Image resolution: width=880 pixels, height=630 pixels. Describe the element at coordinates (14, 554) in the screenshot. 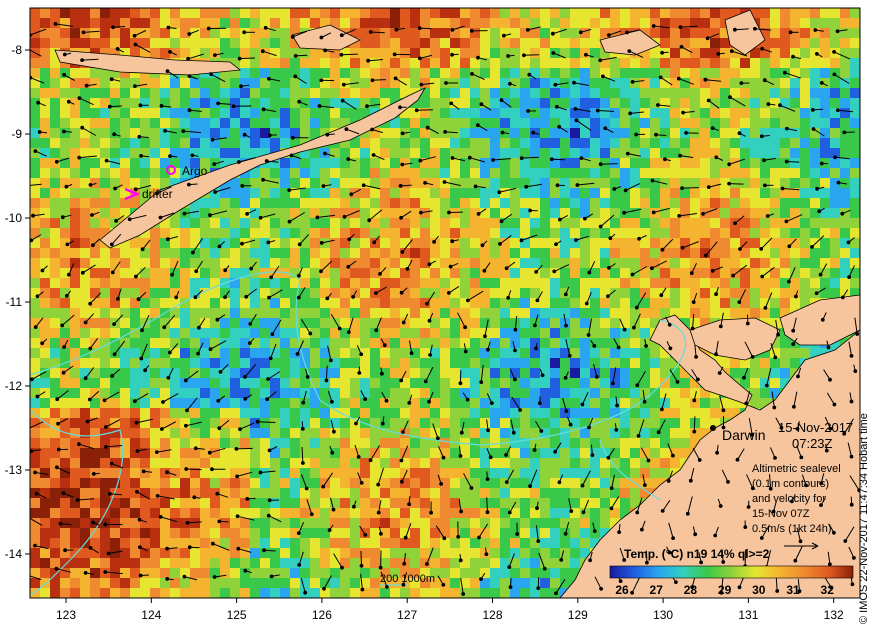

I see `y-tick-label: -14` at that location.